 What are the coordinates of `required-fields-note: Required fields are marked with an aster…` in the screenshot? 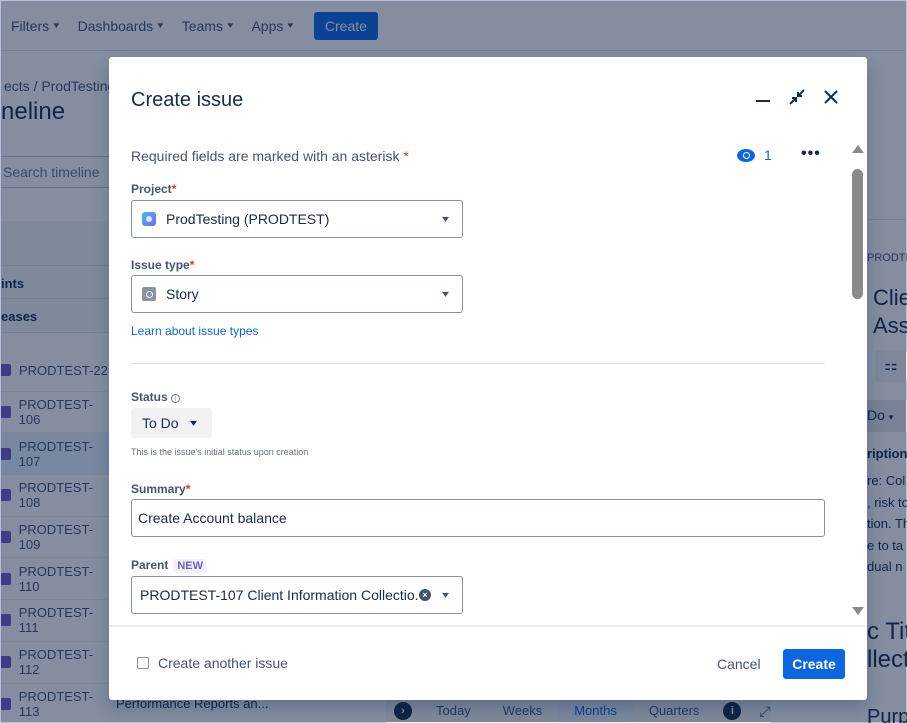 It's located at (270, 156).